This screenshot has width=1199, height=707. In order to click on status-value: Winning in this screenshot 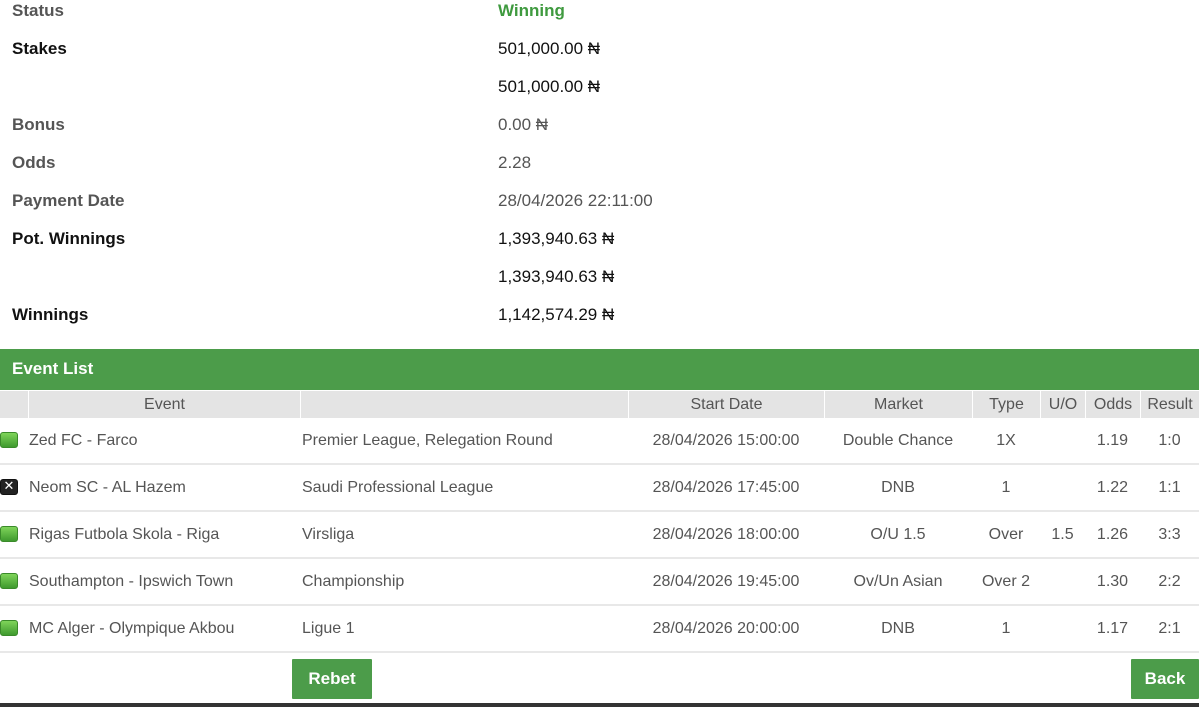, I will do `click(531, 10)`.